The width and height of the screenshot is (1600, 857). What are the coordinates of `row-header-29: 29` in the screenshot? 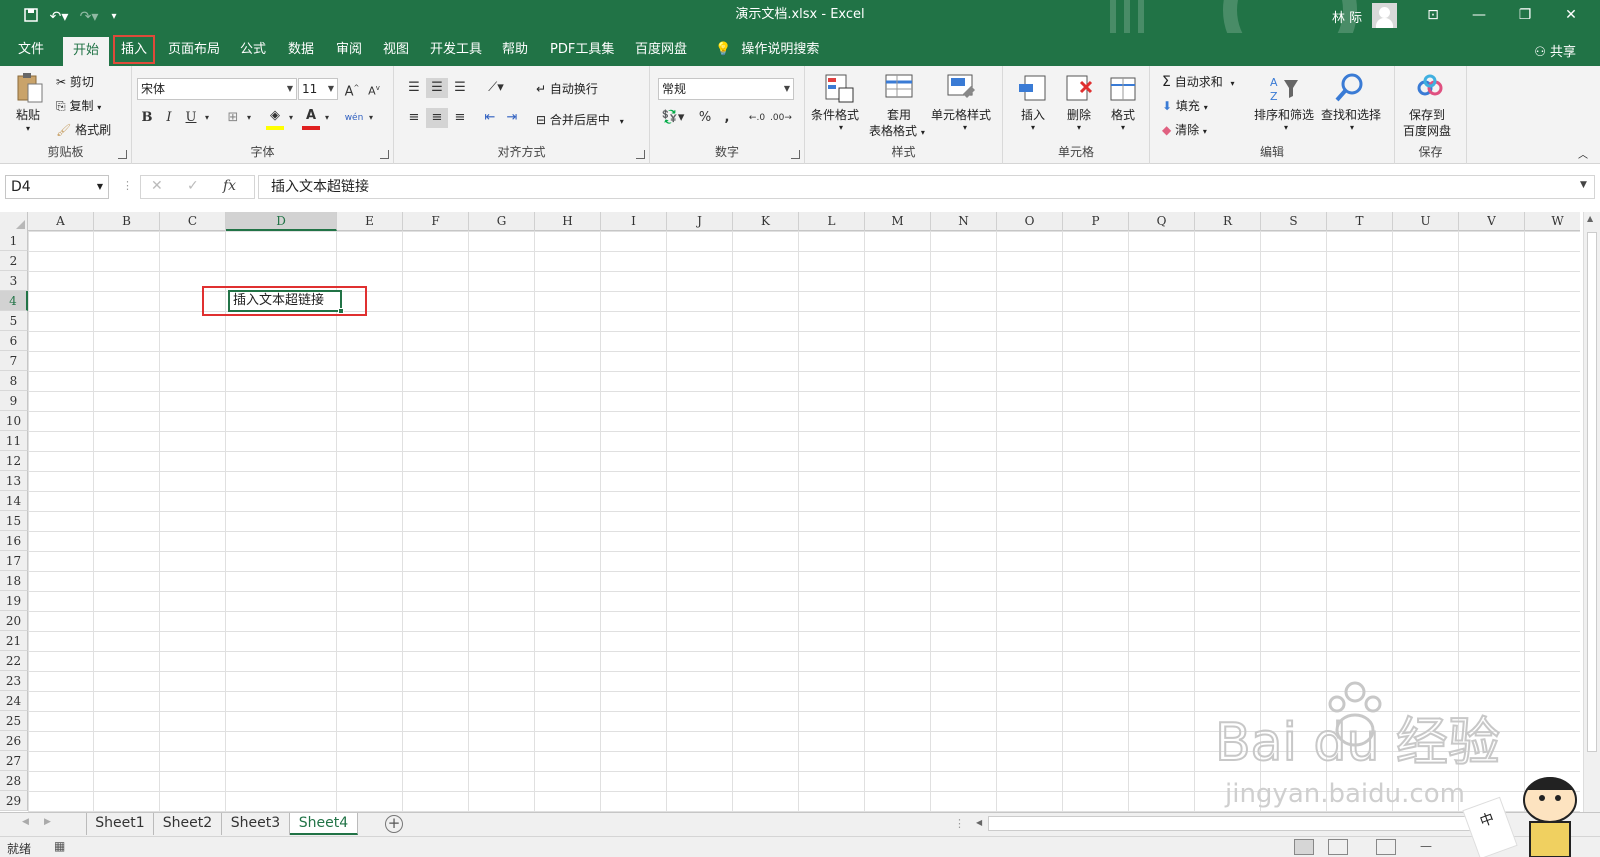 It's located at (14, 801).